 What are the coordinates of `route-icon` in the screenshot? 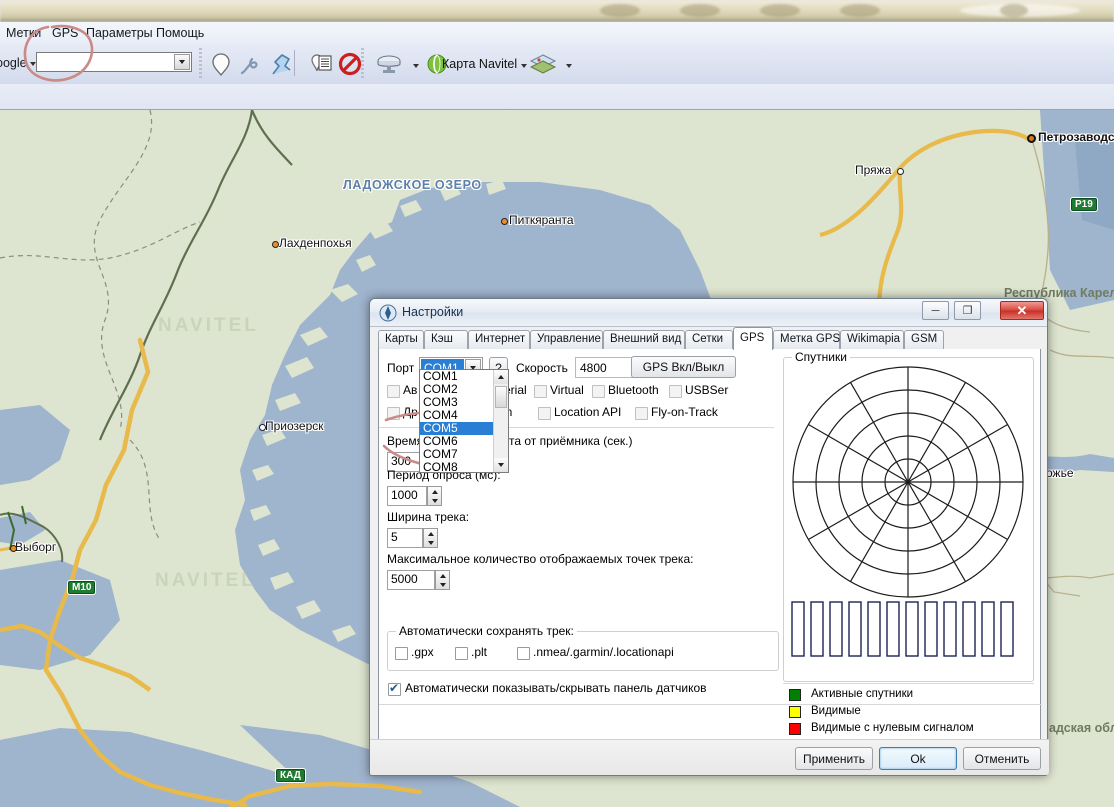 It's located at (281, 64).